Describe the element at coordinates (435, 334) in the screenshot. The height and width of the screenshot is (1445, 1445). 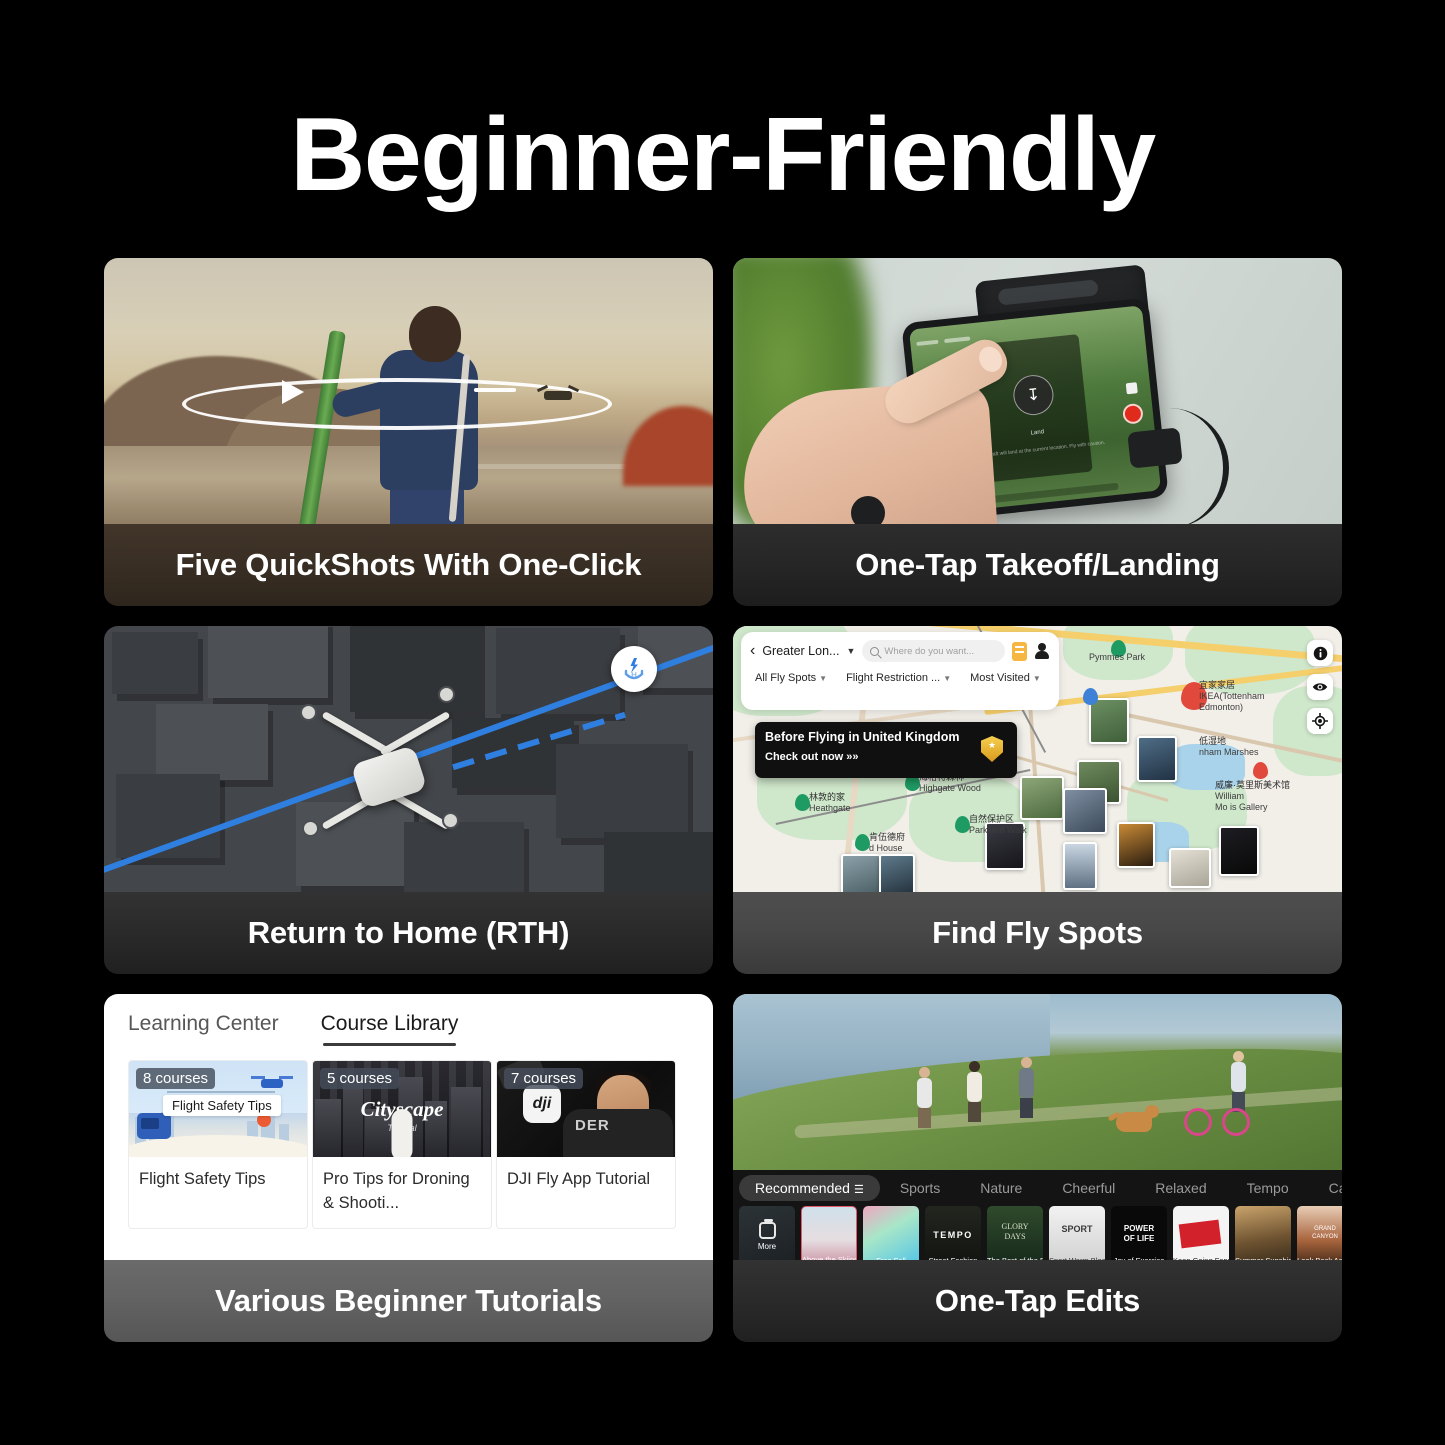
I see `person-head` at that location.